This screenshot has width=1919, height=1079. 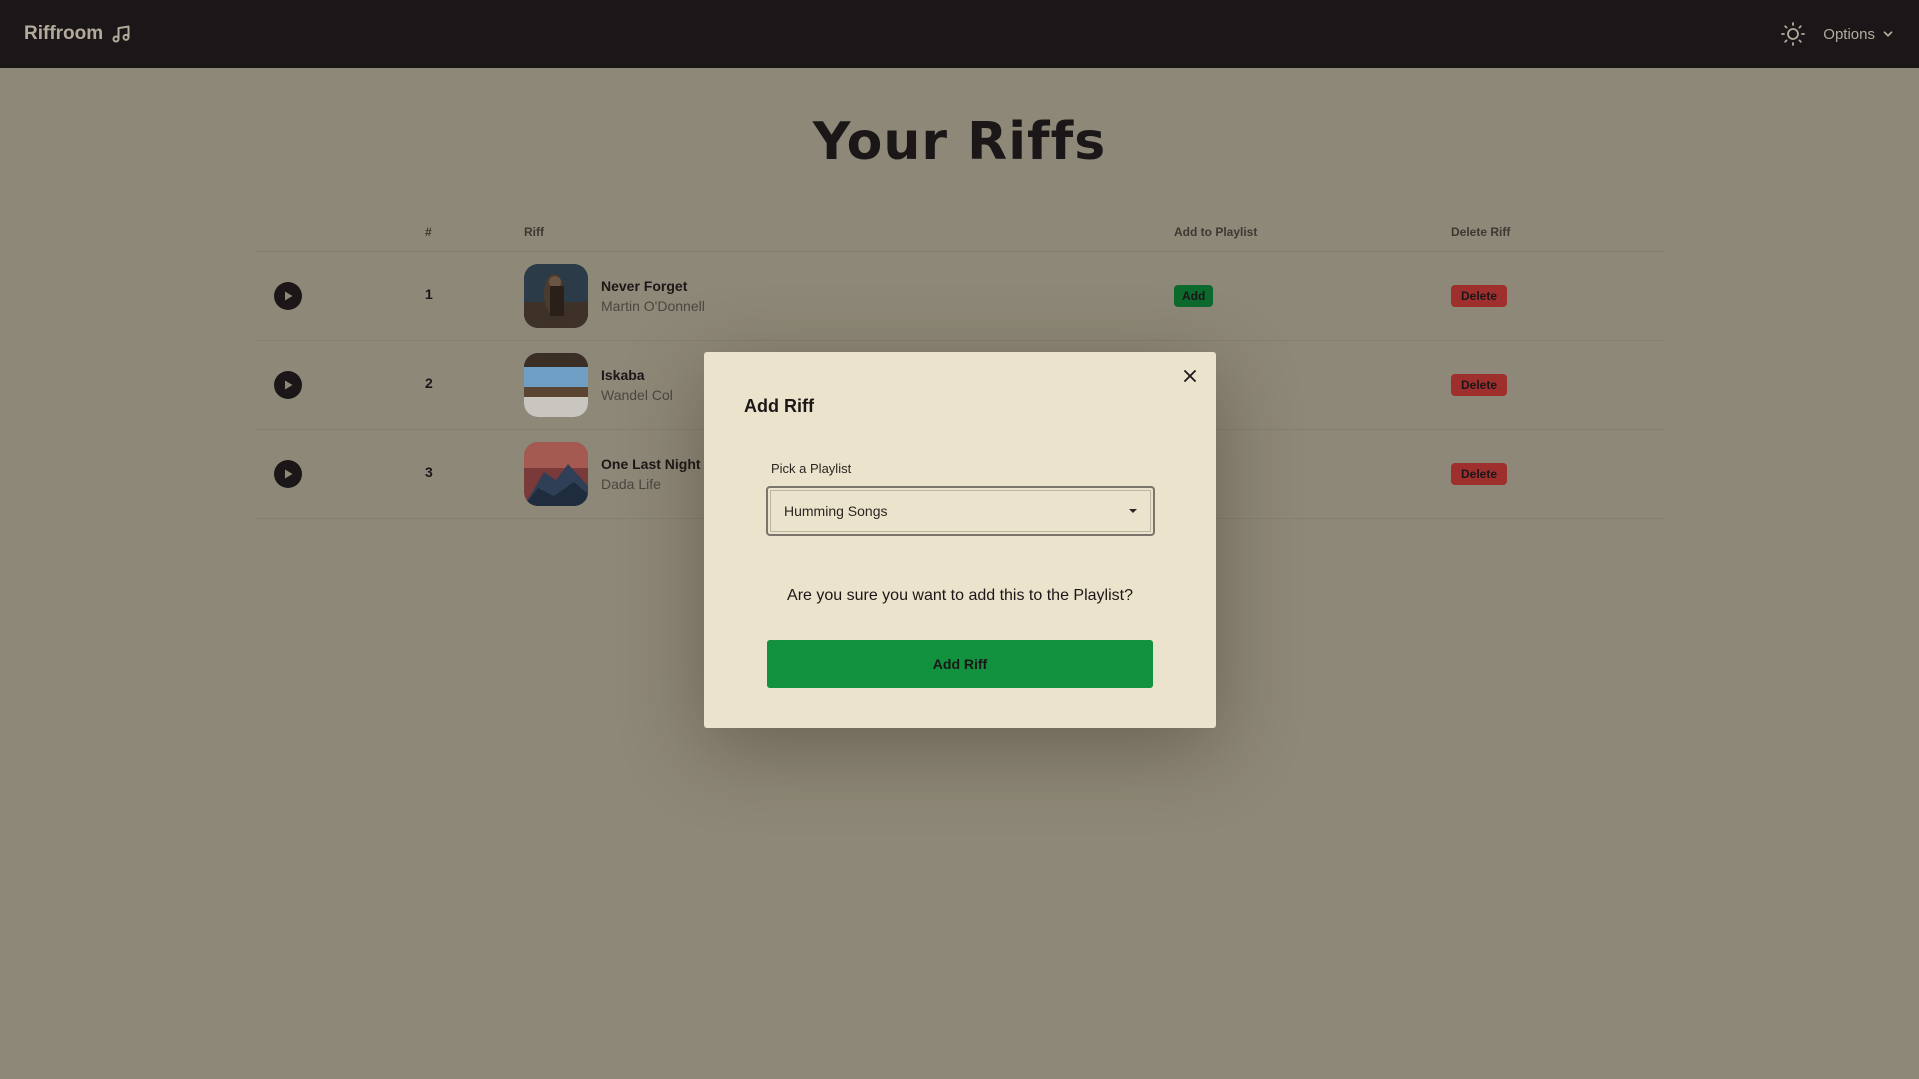 I want to click on close-button, so click(x=1190, y=376).